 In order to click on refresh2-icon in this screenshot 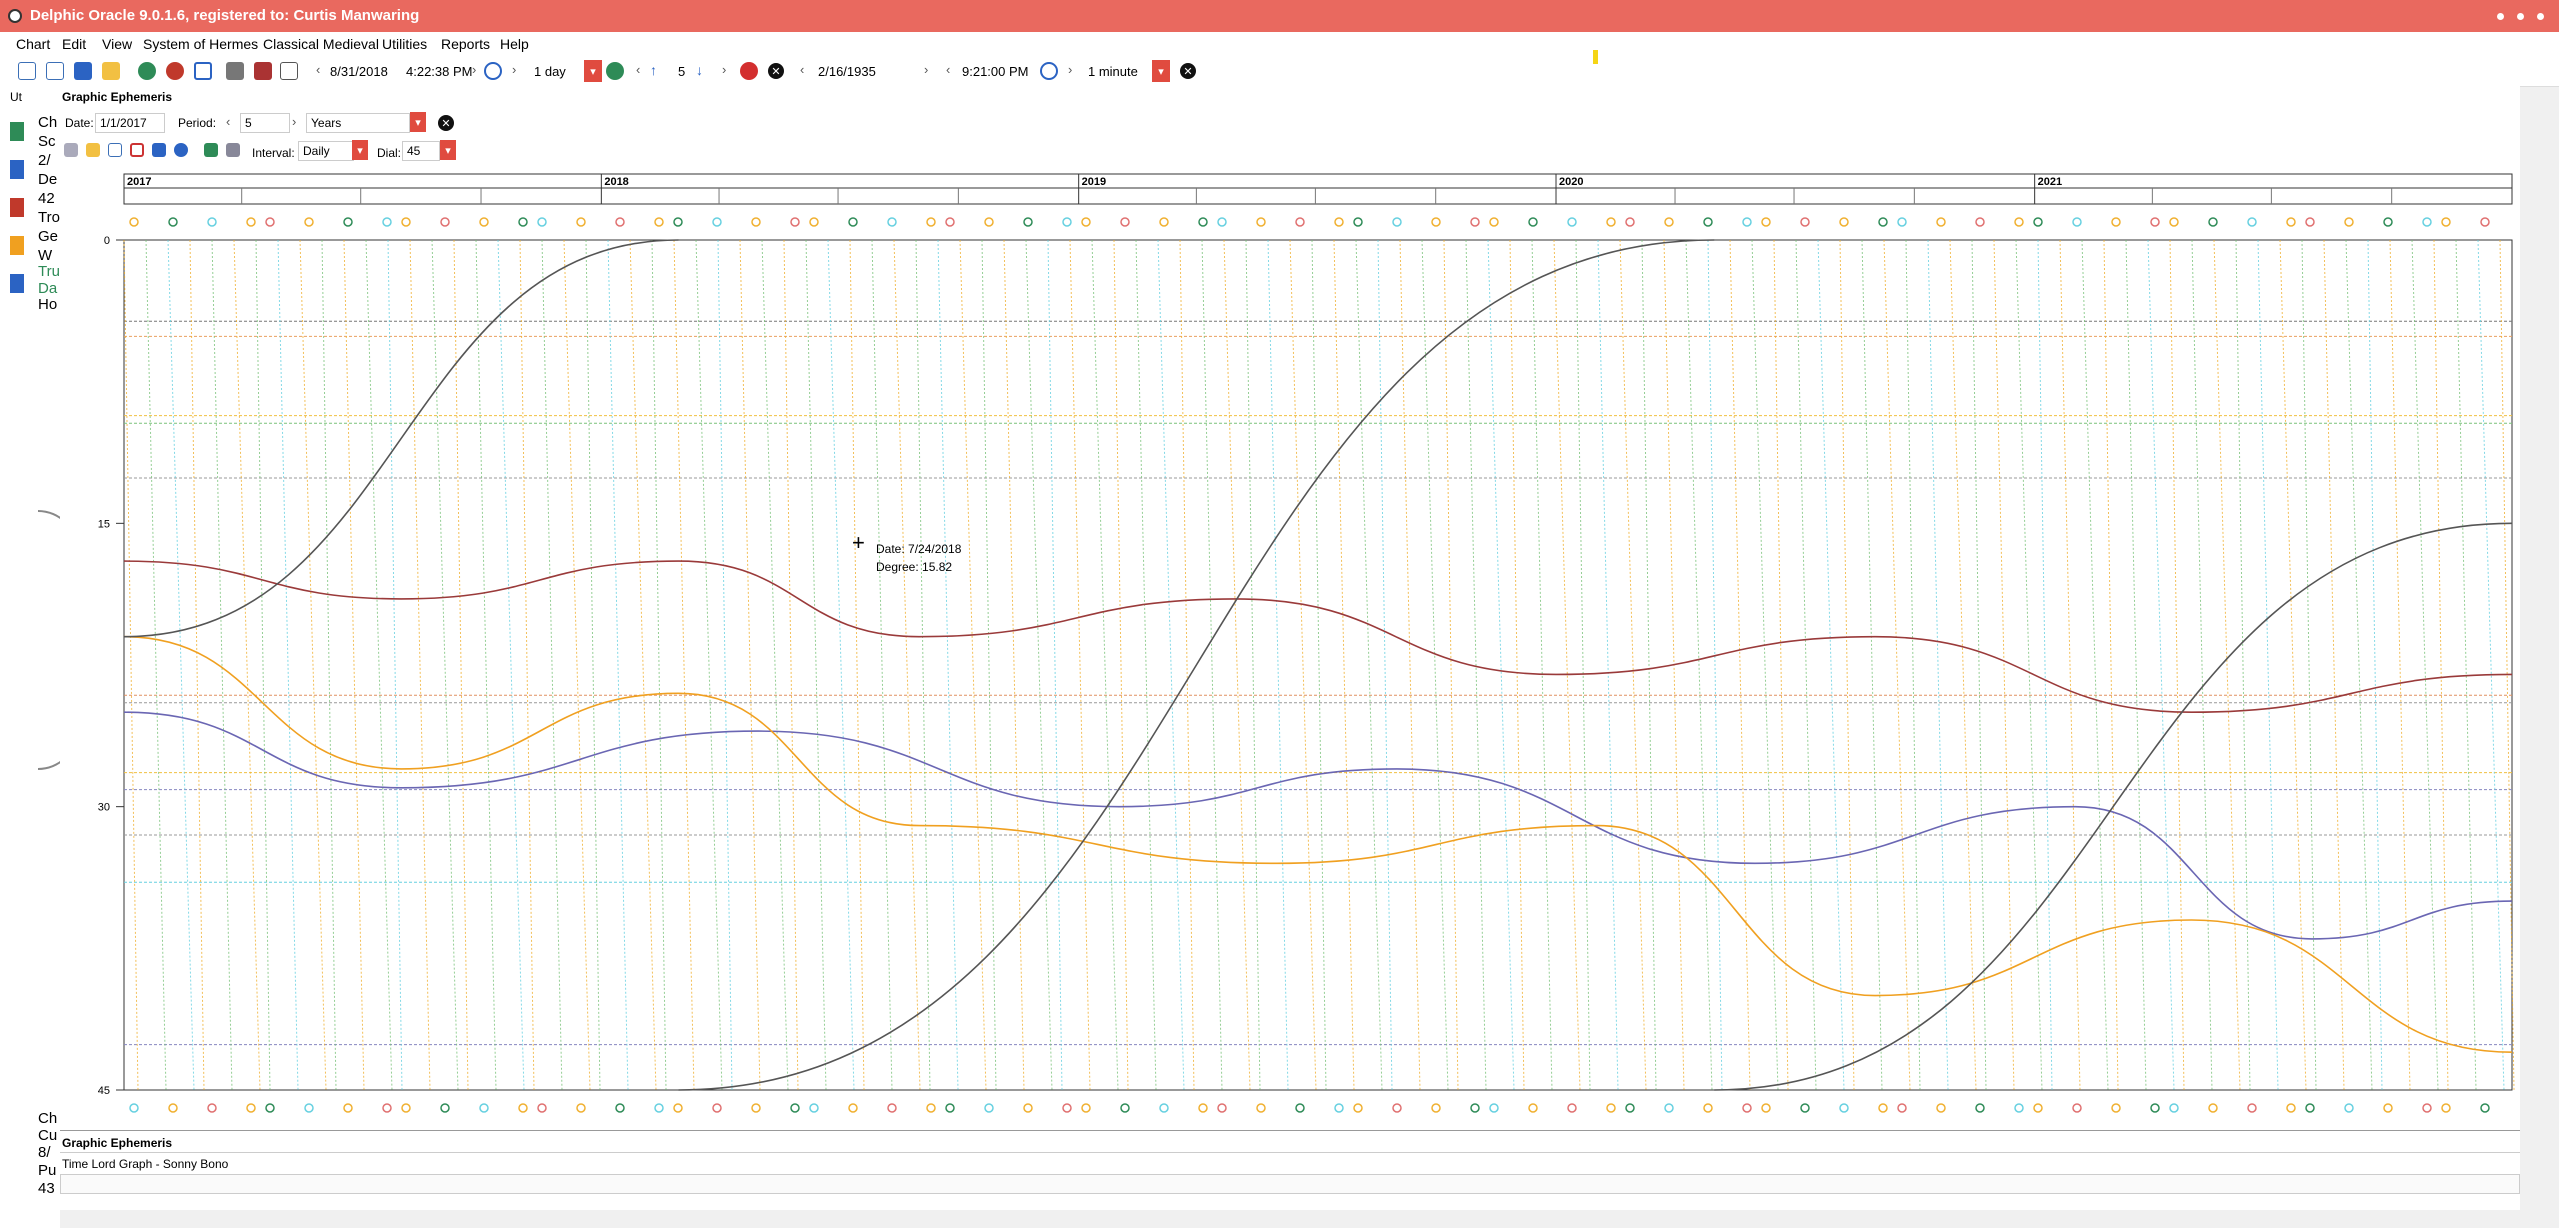, I will do `click(1049, 71)`.